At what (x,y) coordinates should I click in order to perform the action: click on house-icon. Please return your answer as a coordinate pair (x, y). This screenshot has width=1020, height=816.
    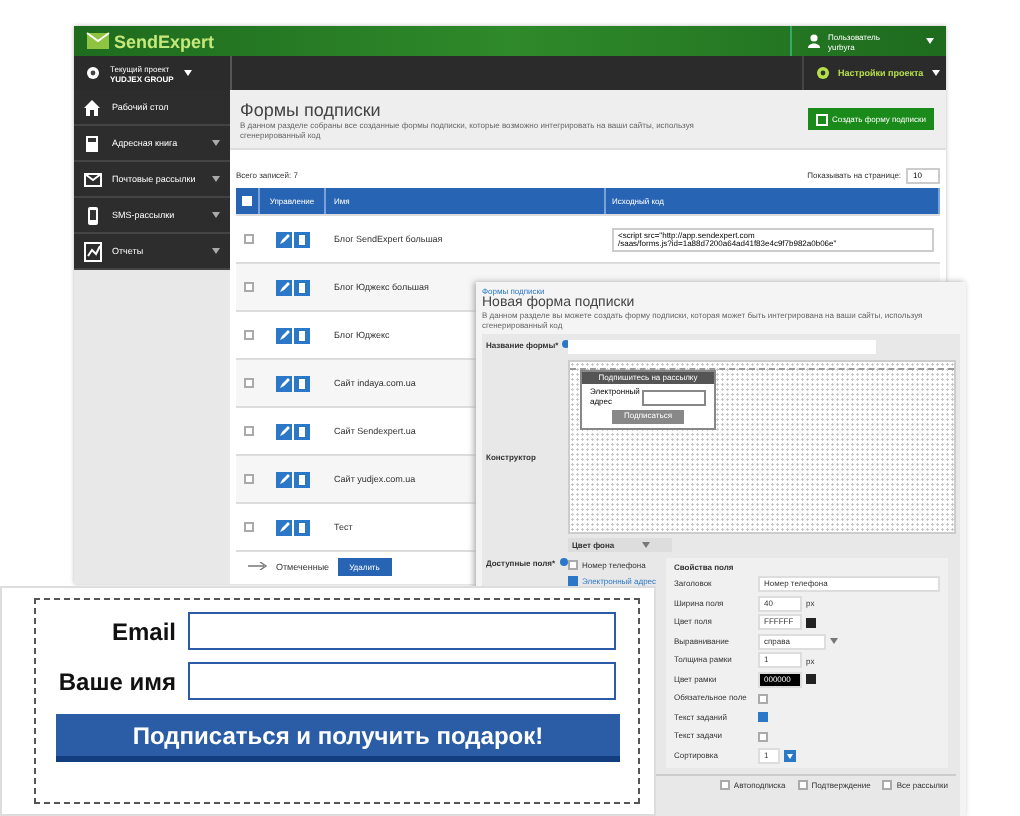
    Looking at the image, I should click on (93, 107).